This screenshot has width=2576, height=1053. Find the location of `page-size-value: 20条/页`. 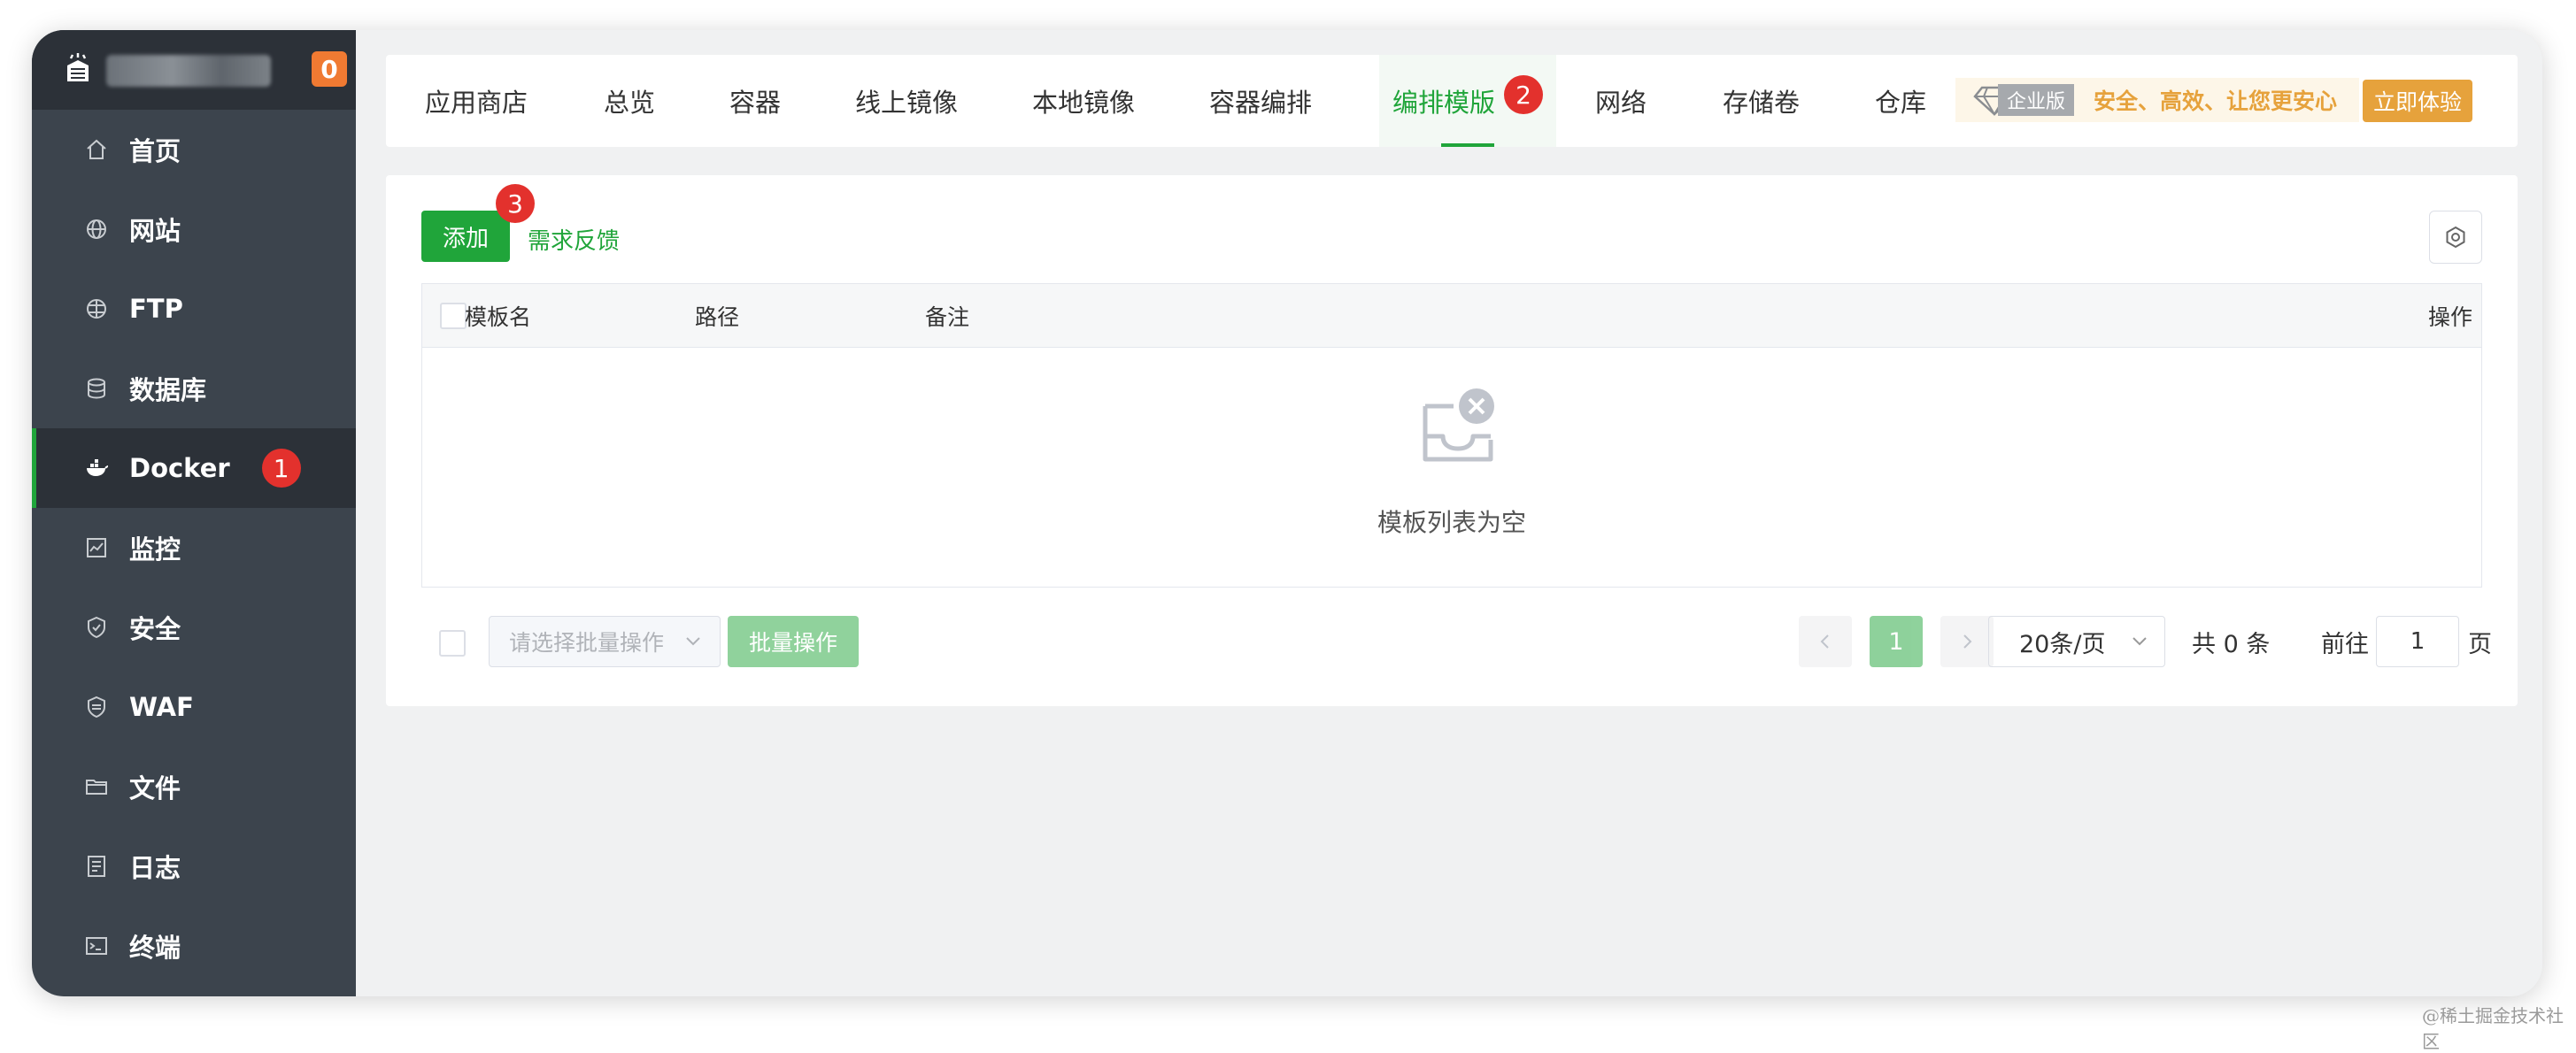

page-size-value: 20条/页 is located at coordinates (2062, 644).